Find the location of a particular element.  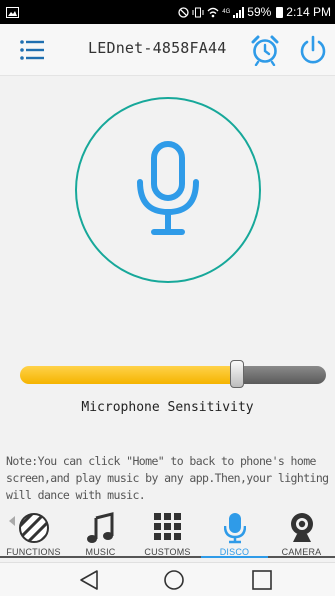

functions-icon is located at coordinates (34, 530).